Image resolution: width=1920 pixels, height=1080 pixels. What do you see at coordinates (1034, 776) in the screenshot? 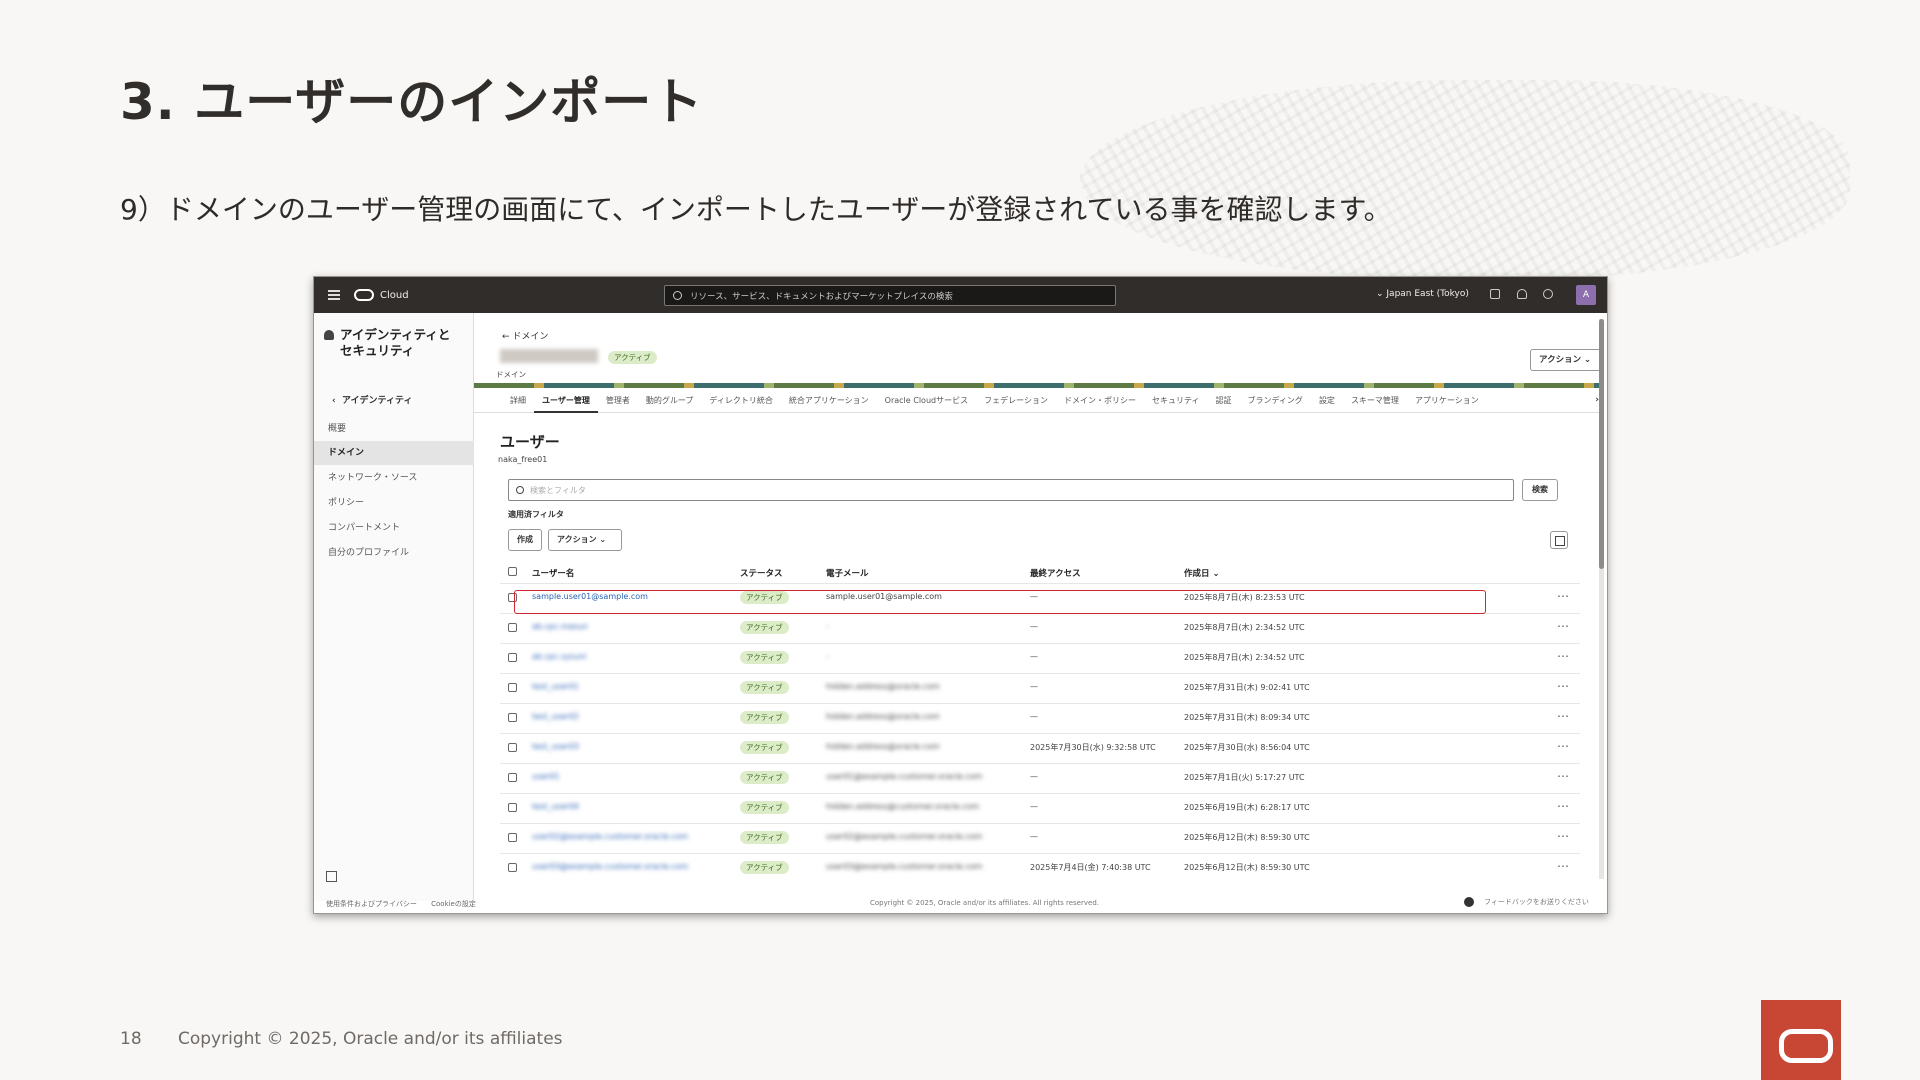
I see `last-access-cell: —` at bounding box center [1034, 776].